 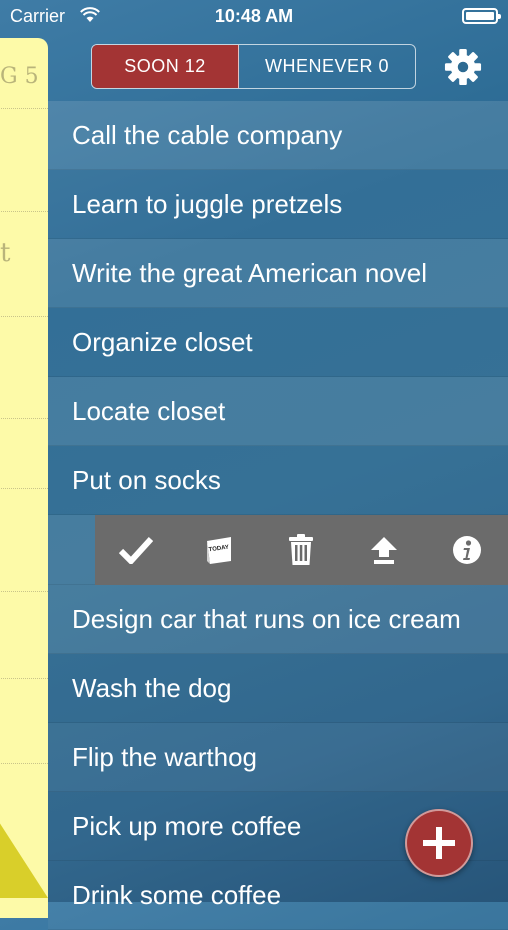 What do you see at coordinates (463, 67) in the screenshot?
I see `gear-icon` at bounding box center [463, 67].